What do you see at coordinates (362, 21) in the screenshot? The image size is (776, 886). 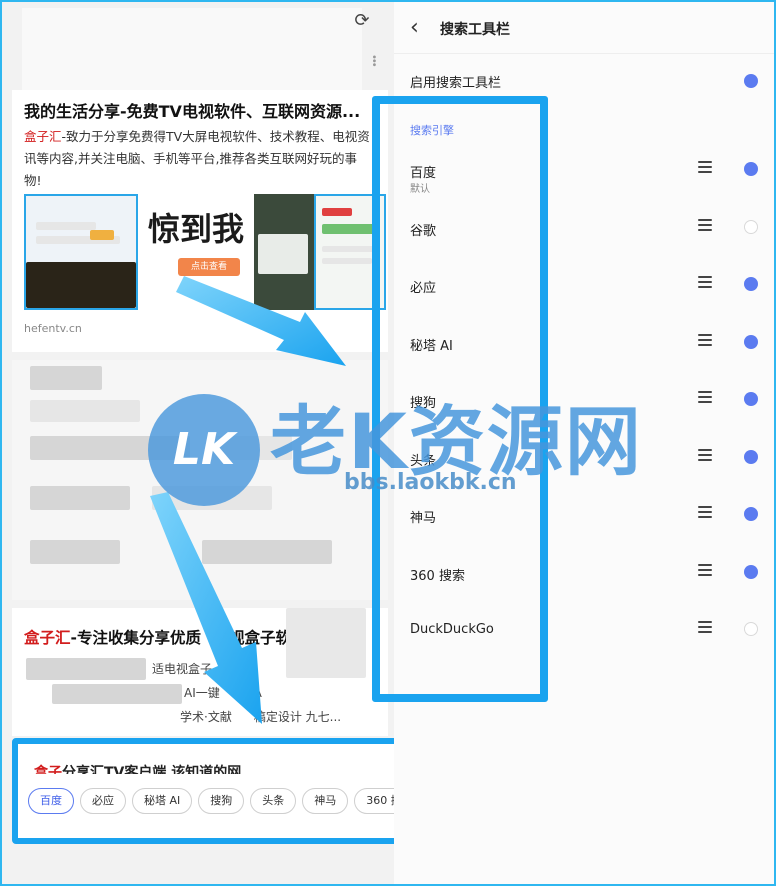 I see `refresh-icon: ⟳` at bounding box center [362, 21].